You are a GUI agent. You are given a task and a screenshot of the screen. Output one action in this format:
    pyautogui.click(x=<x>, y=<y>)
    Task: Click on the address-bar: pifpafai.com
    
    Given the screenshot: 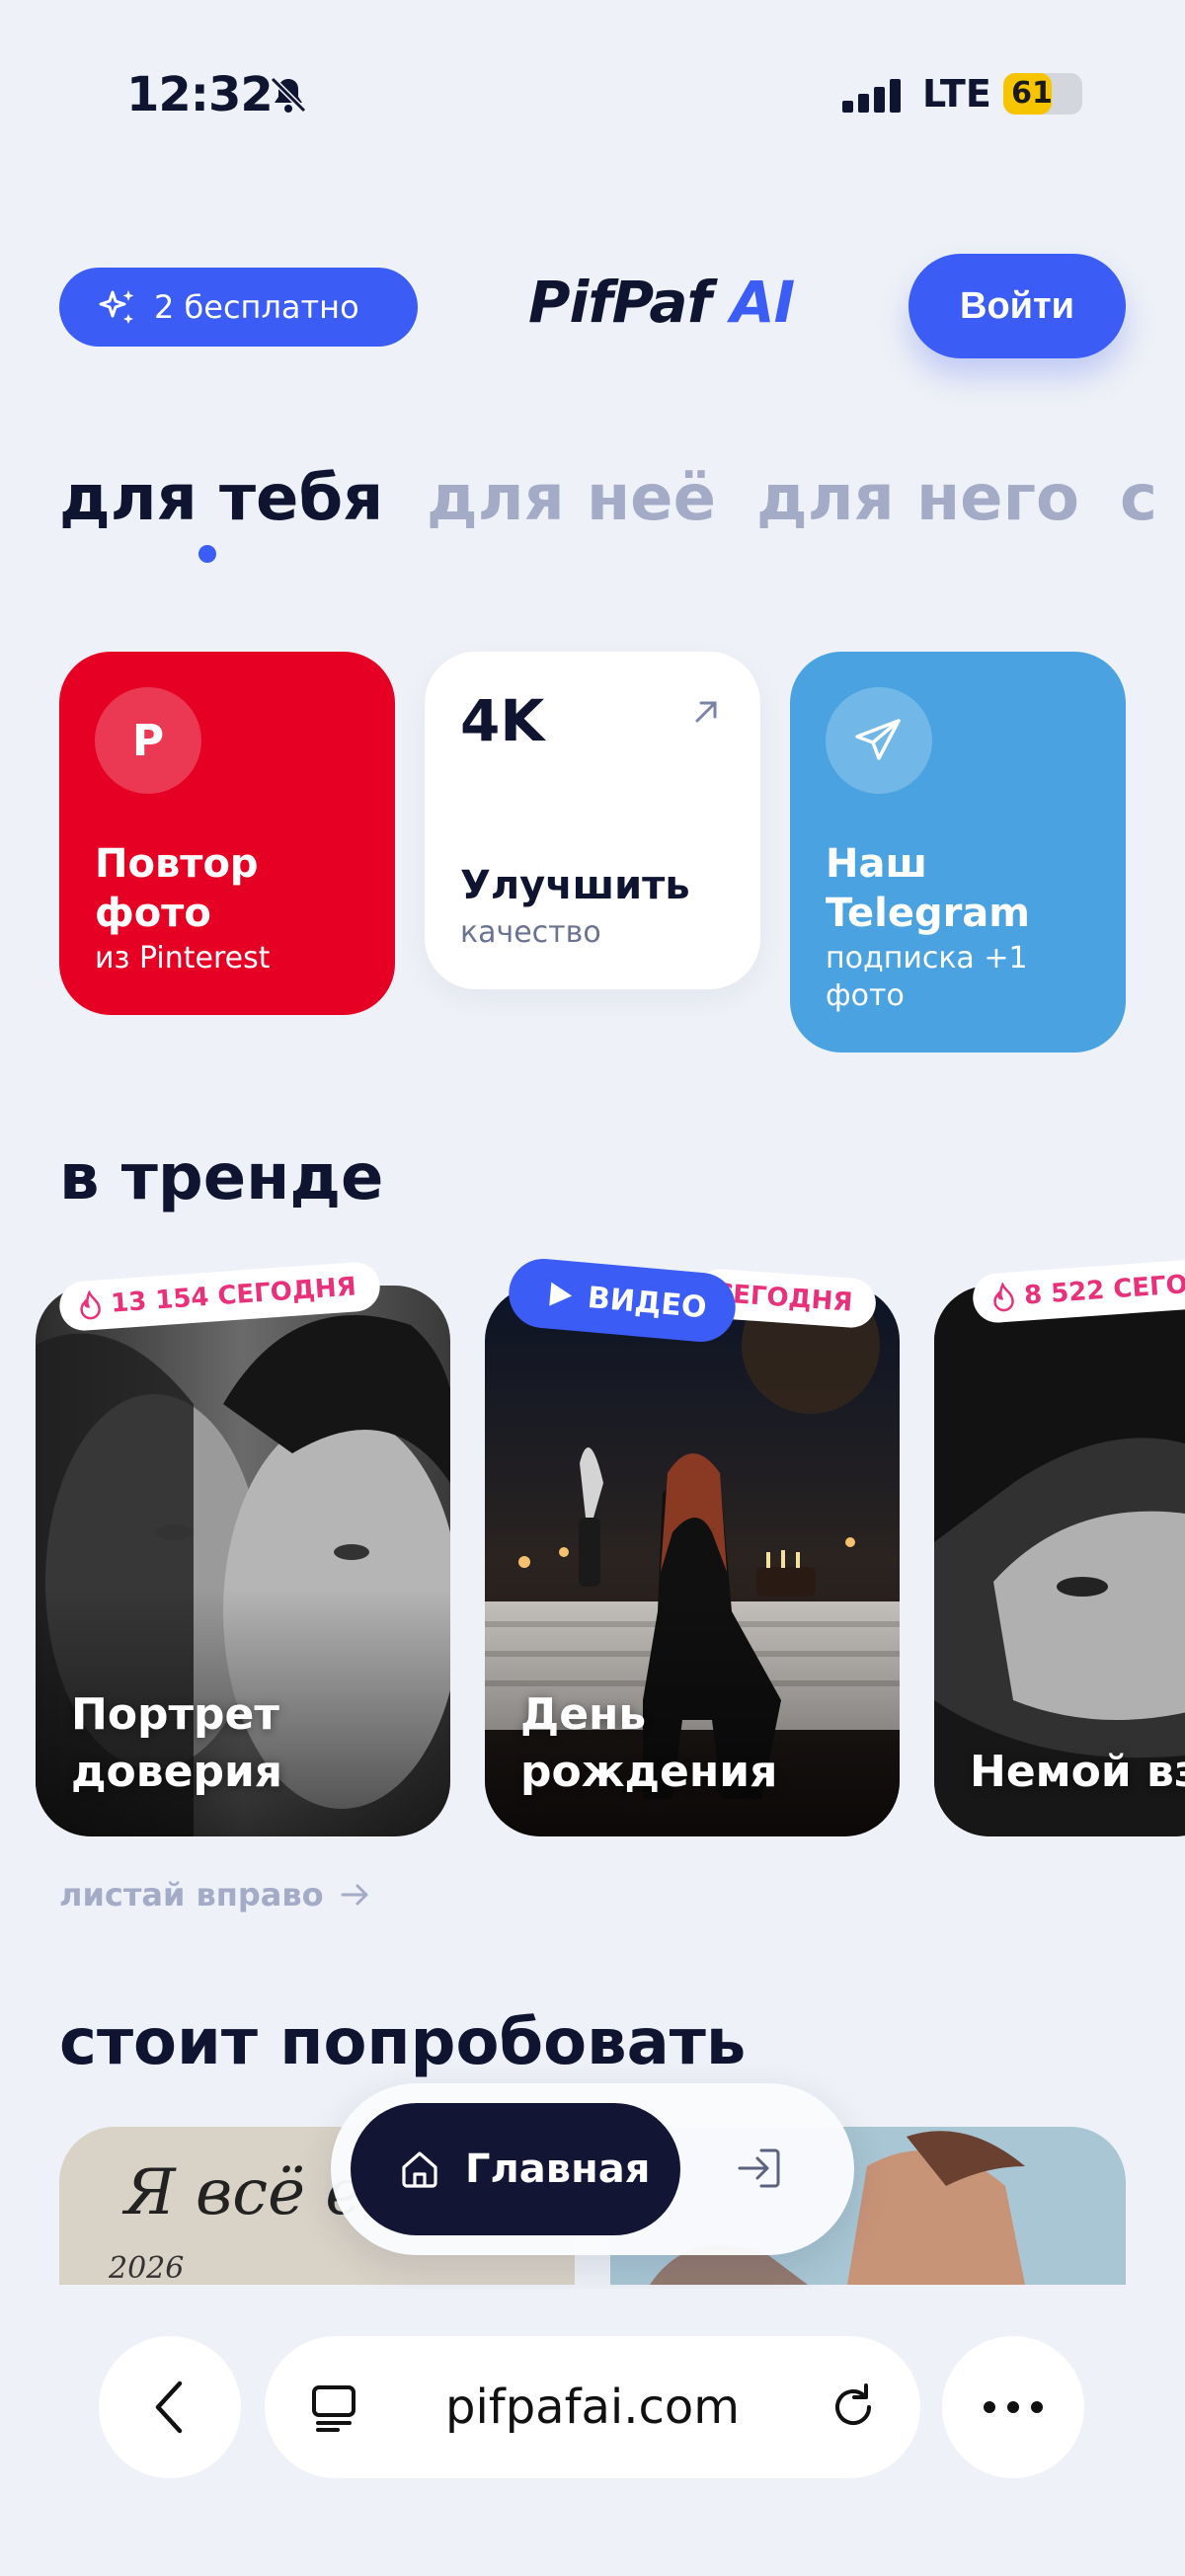 What is the action you would take?
    pyautogui.click(x=592, y=2407)
    